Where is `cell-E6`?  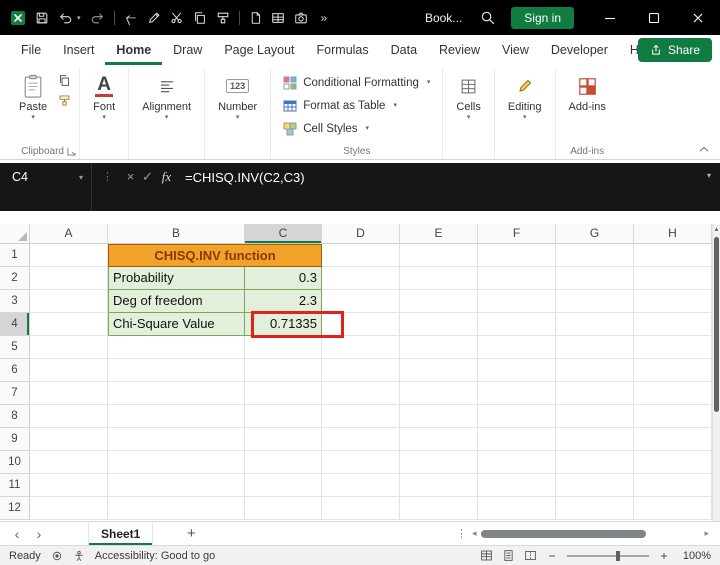
cell-E6 is located at coordinates (439, 370).